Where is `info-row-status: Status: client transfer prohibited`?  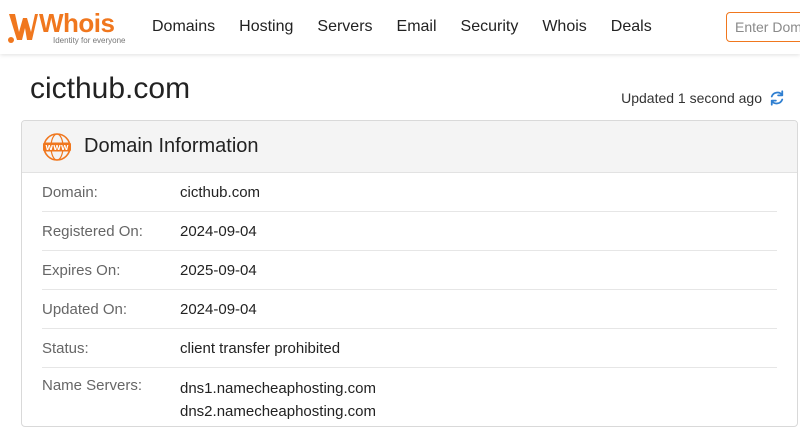 info-row-status: Status: client transfer prohibited is located at coordinates (409, 348).